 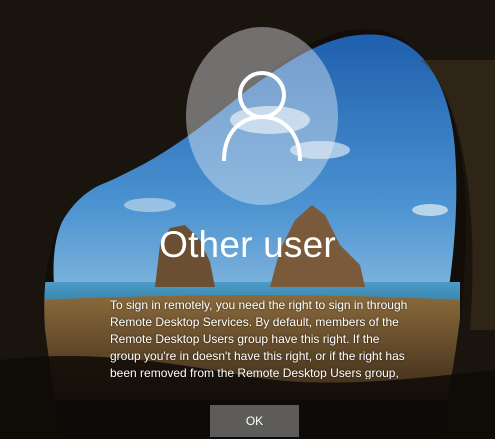 I want to click on ok-button: OK, so click(x=254, y=421).